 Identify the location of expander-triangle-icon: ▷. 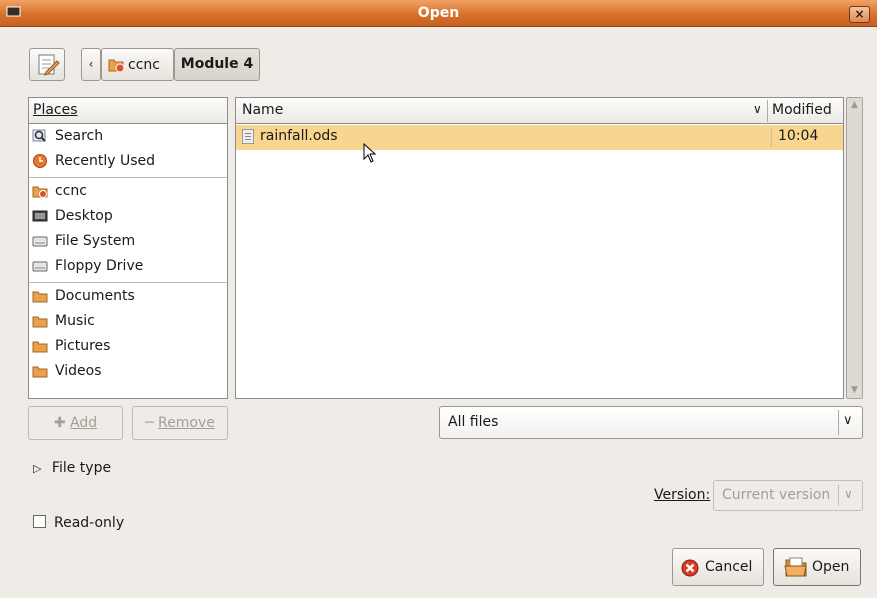
(37, 468).